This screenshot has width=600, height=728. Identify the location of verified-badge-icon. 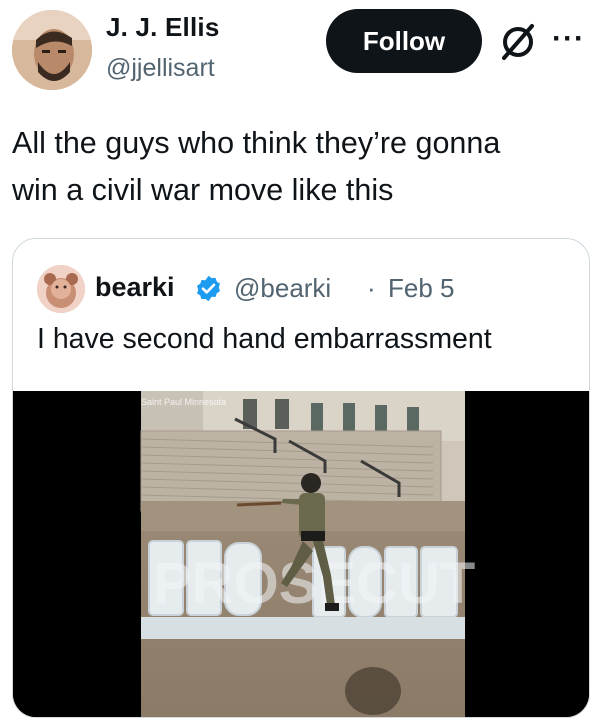
(208, 288).